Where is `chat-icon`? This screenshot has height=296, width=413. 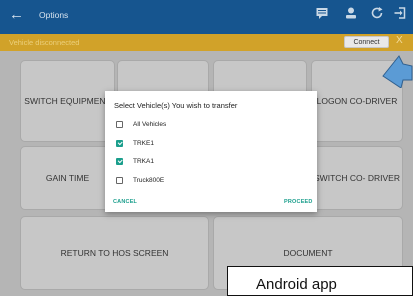 chat-icon is located at coordinates (322, 13).